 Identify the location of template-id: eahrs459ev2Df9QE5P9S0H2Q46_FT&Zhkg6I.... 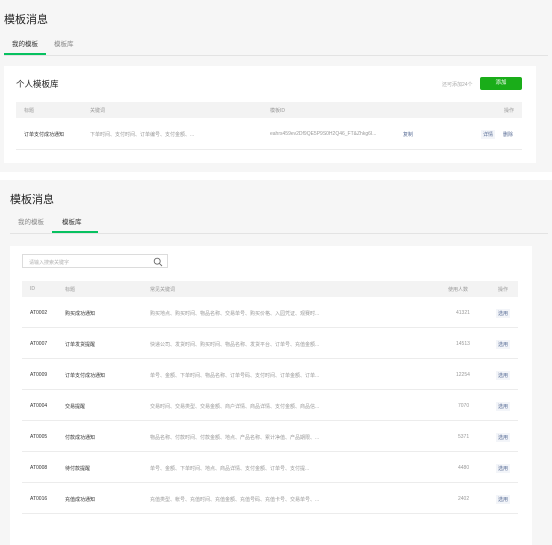
(323, 134).